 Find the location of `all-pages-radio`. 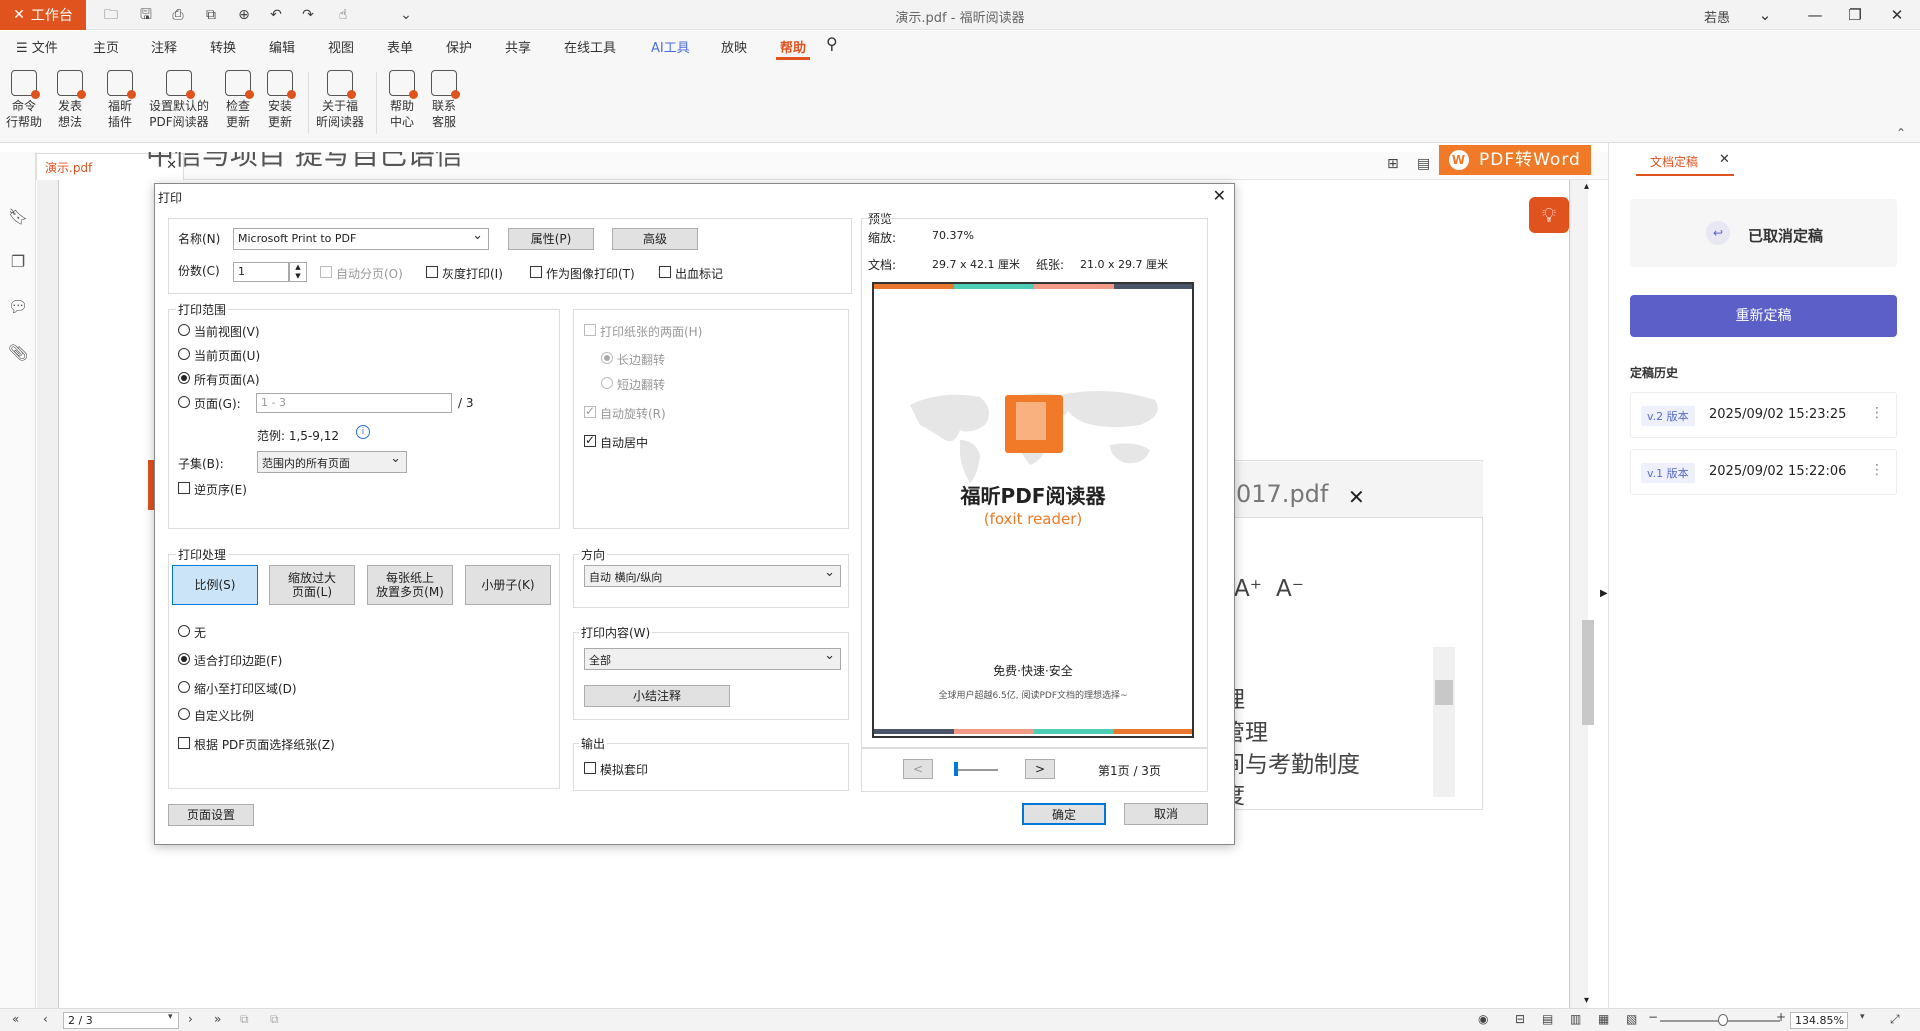

all-pages-radio is located at coordinates (184, 378).